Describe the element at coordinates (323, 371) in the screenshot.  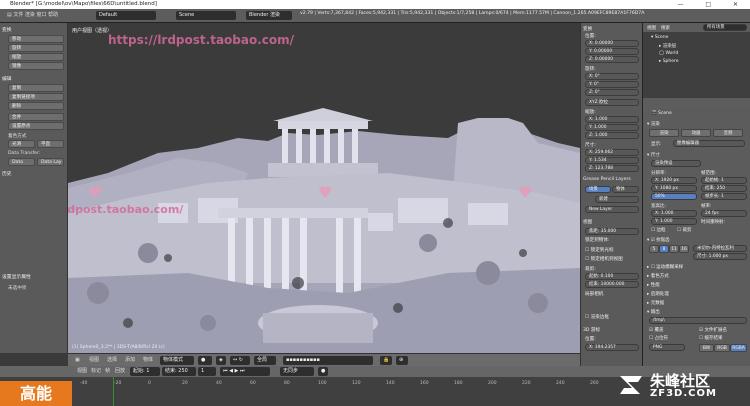
I see `record-icon: ●` at that location.